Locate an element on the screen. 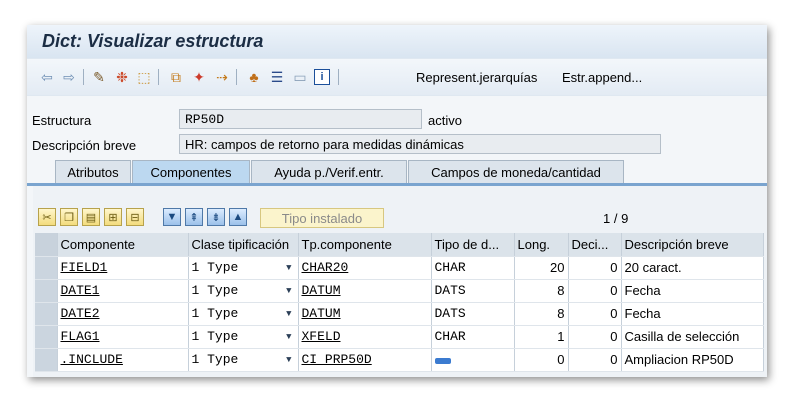 The image size is (792, 401). long-cell: 8 is located at coordinates (541, 291).